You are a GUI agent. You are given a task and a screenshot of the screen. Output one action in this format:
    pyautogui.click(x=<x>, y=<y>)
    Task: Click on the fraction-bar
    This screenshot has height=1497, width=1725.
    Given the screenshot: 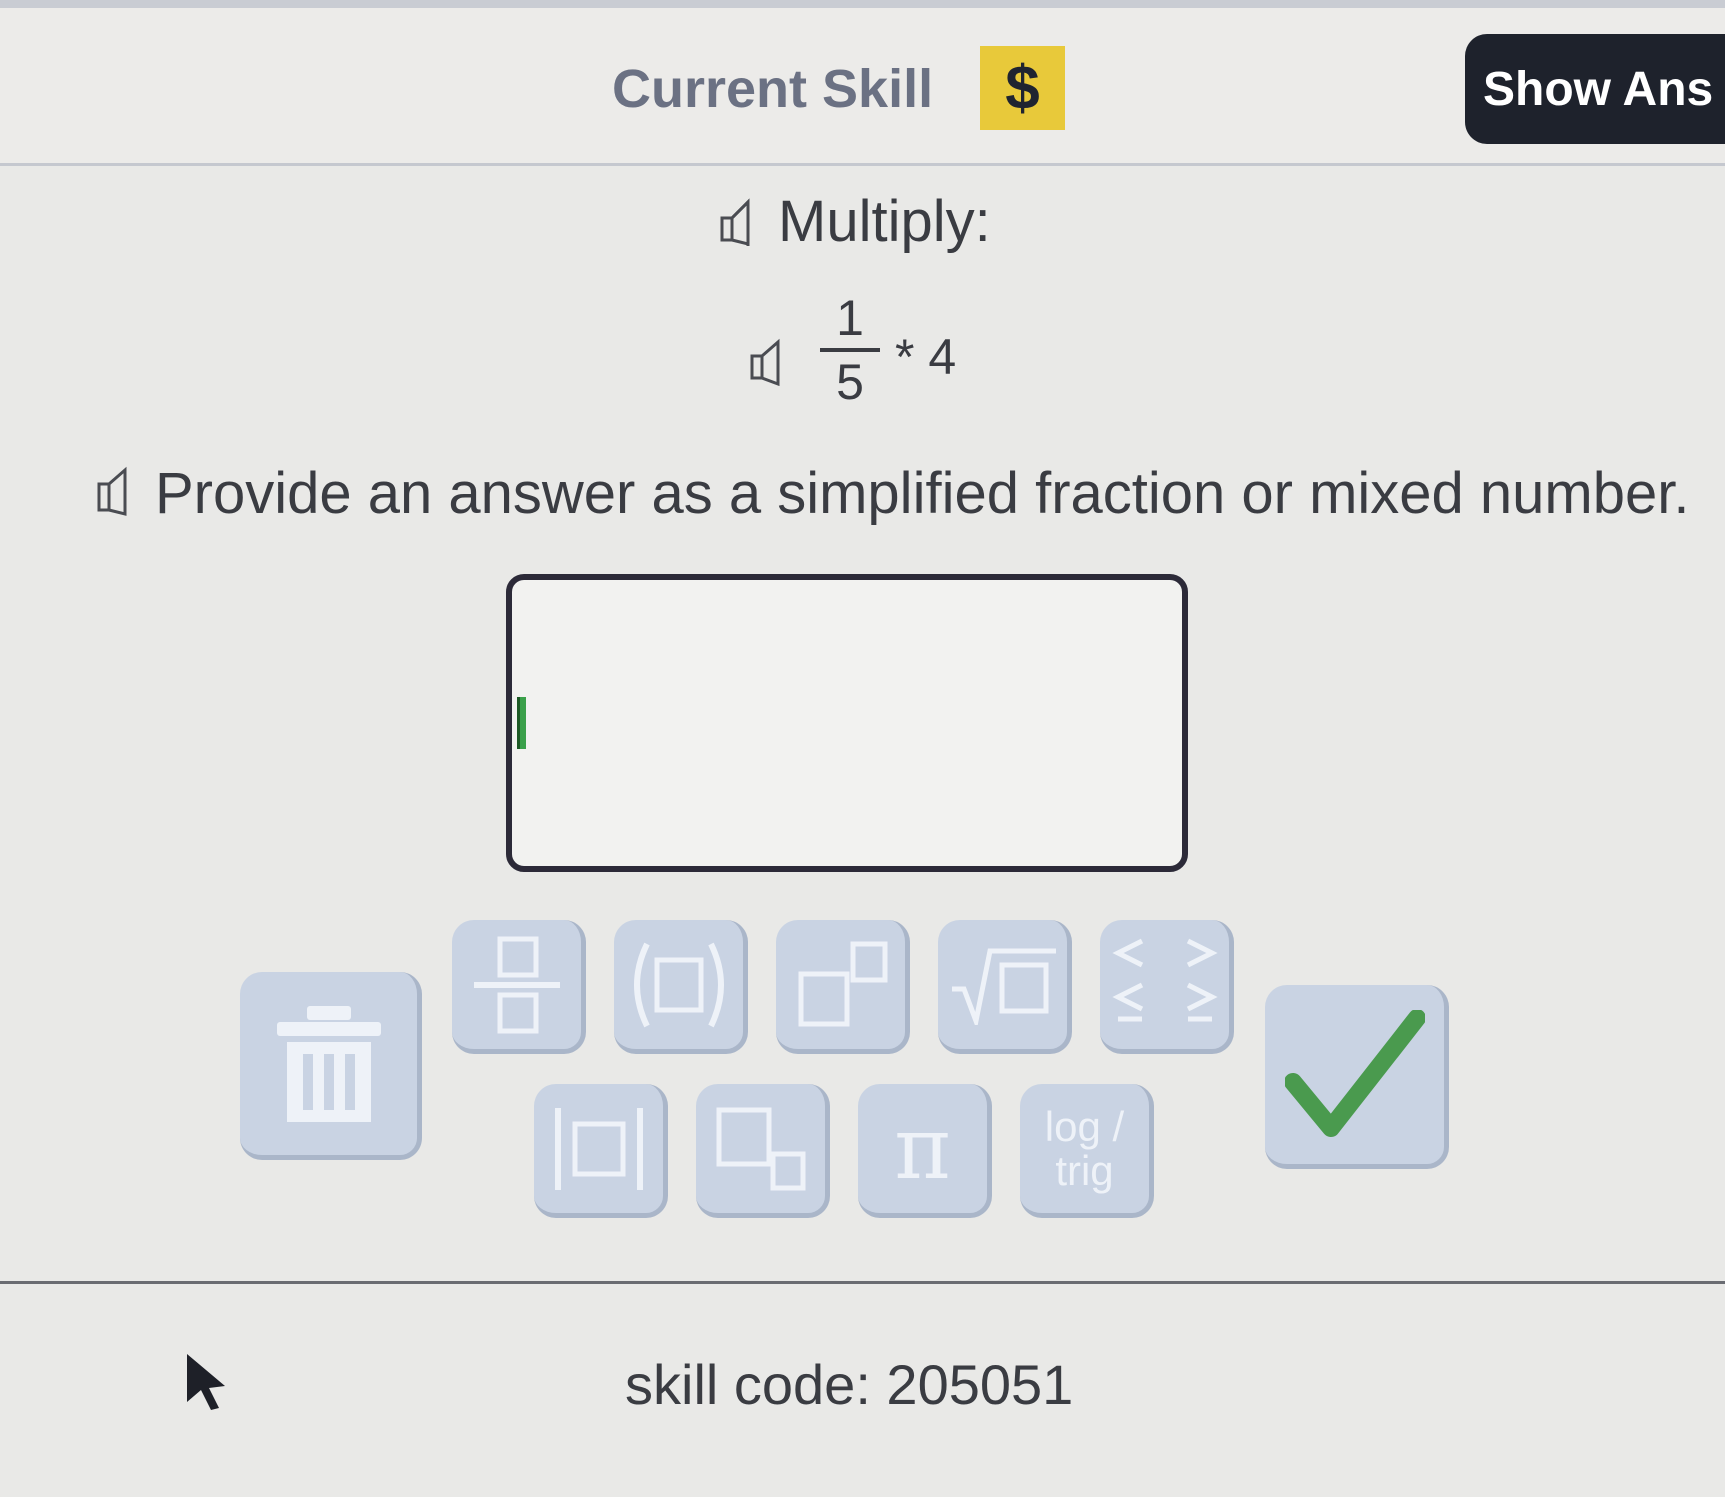 What is the action you would take?
    pyautogui.click(x=850, y=350)
    